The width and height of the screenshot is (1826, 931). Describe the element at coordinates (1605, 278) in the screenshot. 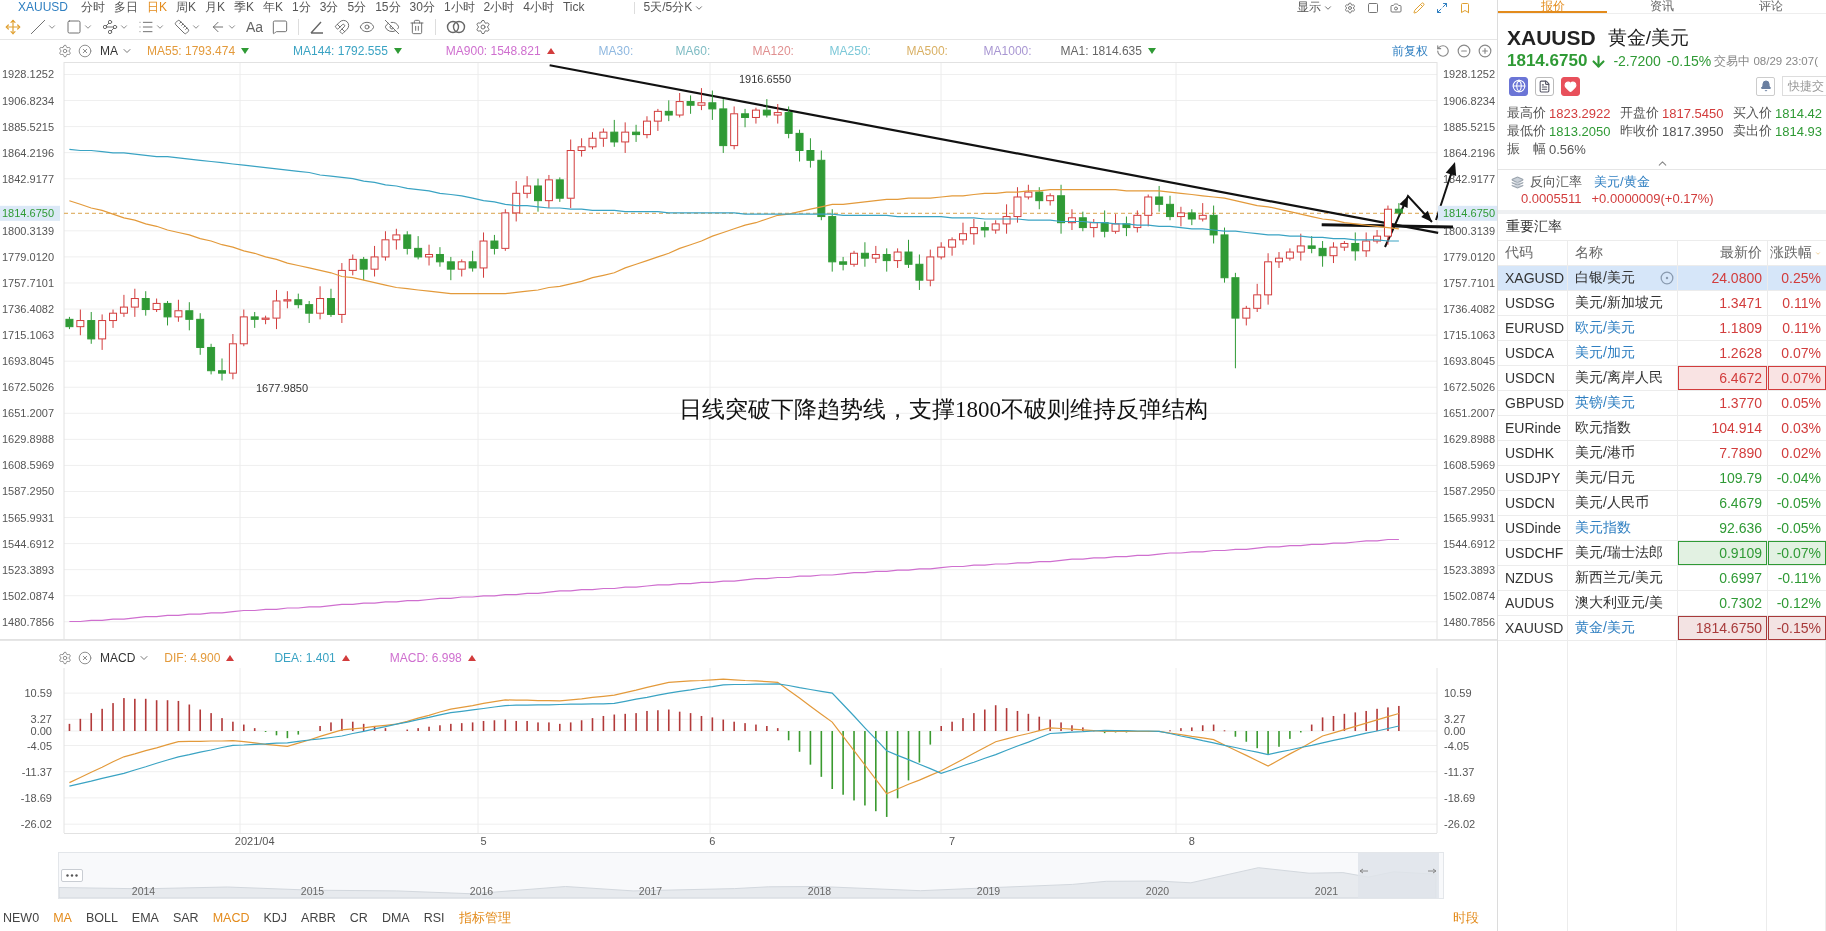

I see `pair-name: 白银/美元` at that location.